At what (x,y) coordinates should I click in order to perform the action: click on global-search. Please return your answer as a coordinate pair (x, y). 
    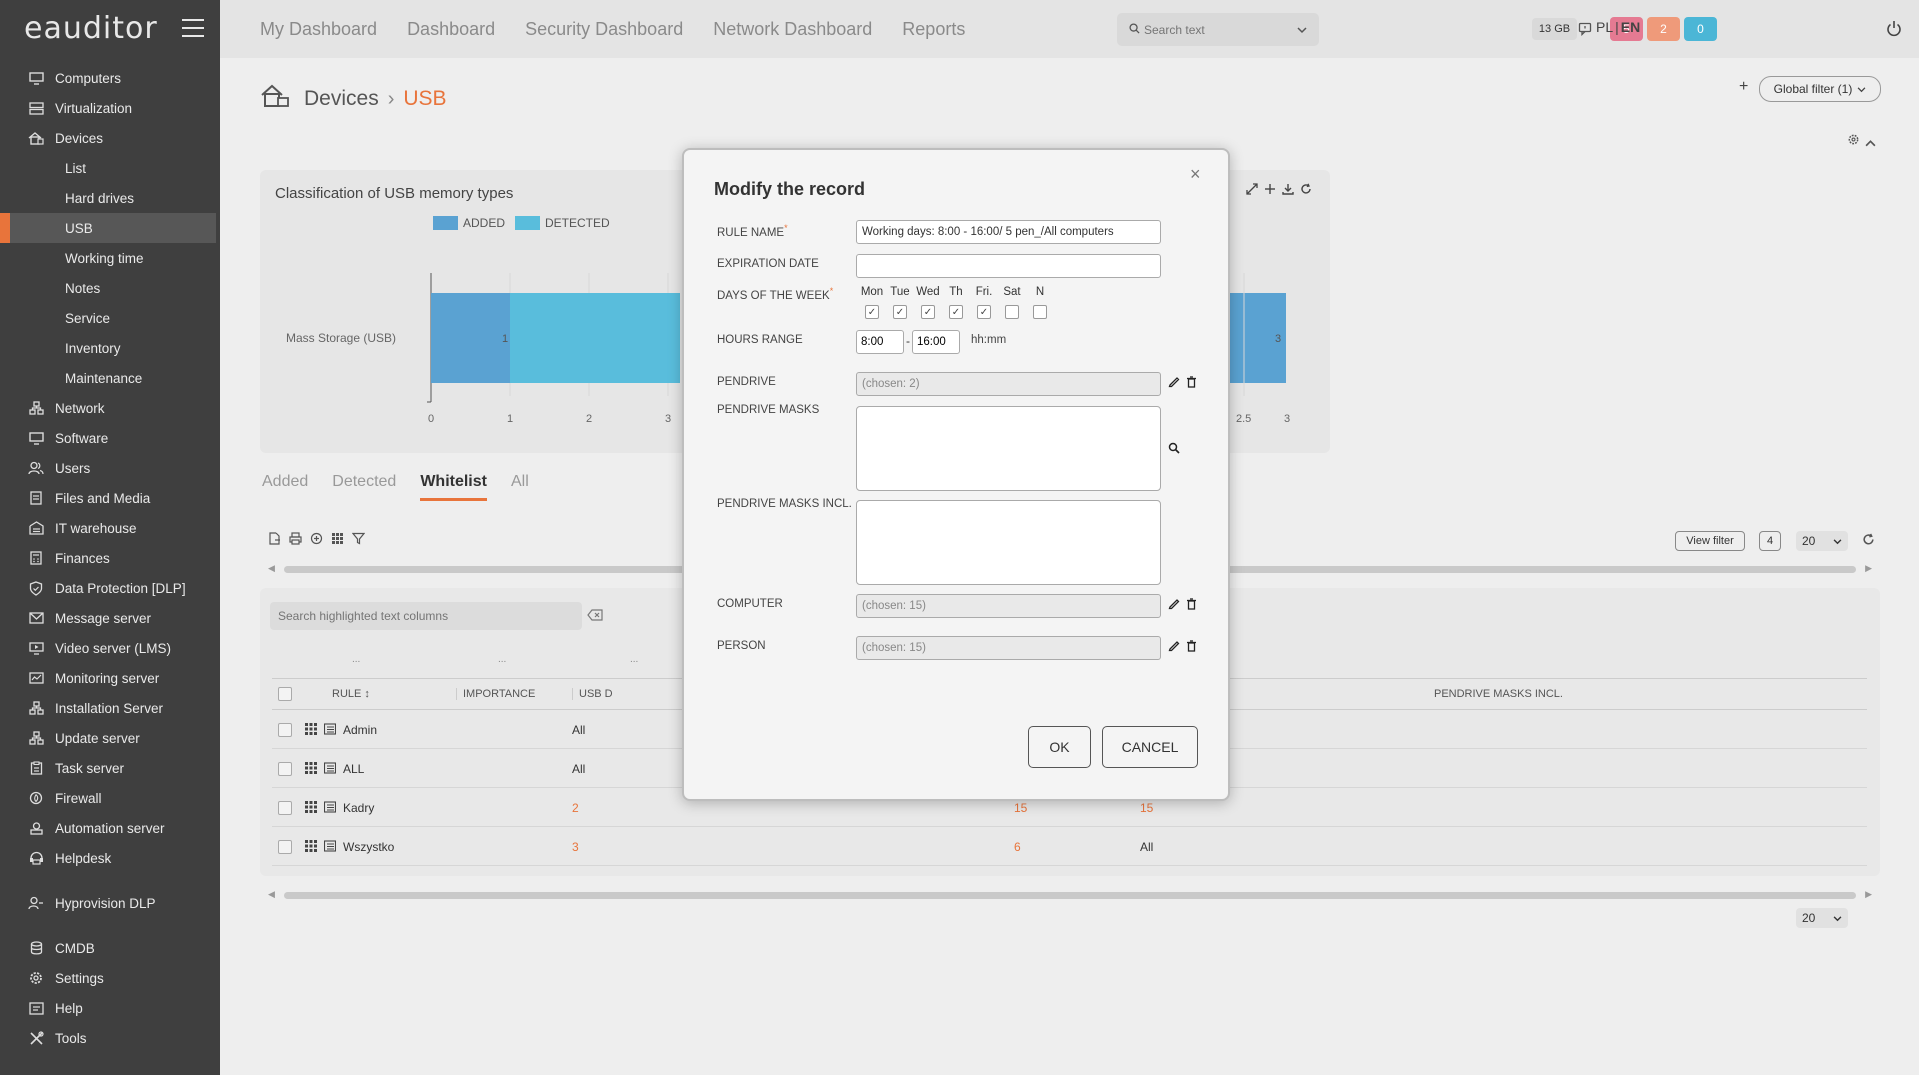
    Looking at the image, I should click on (1218, 29).